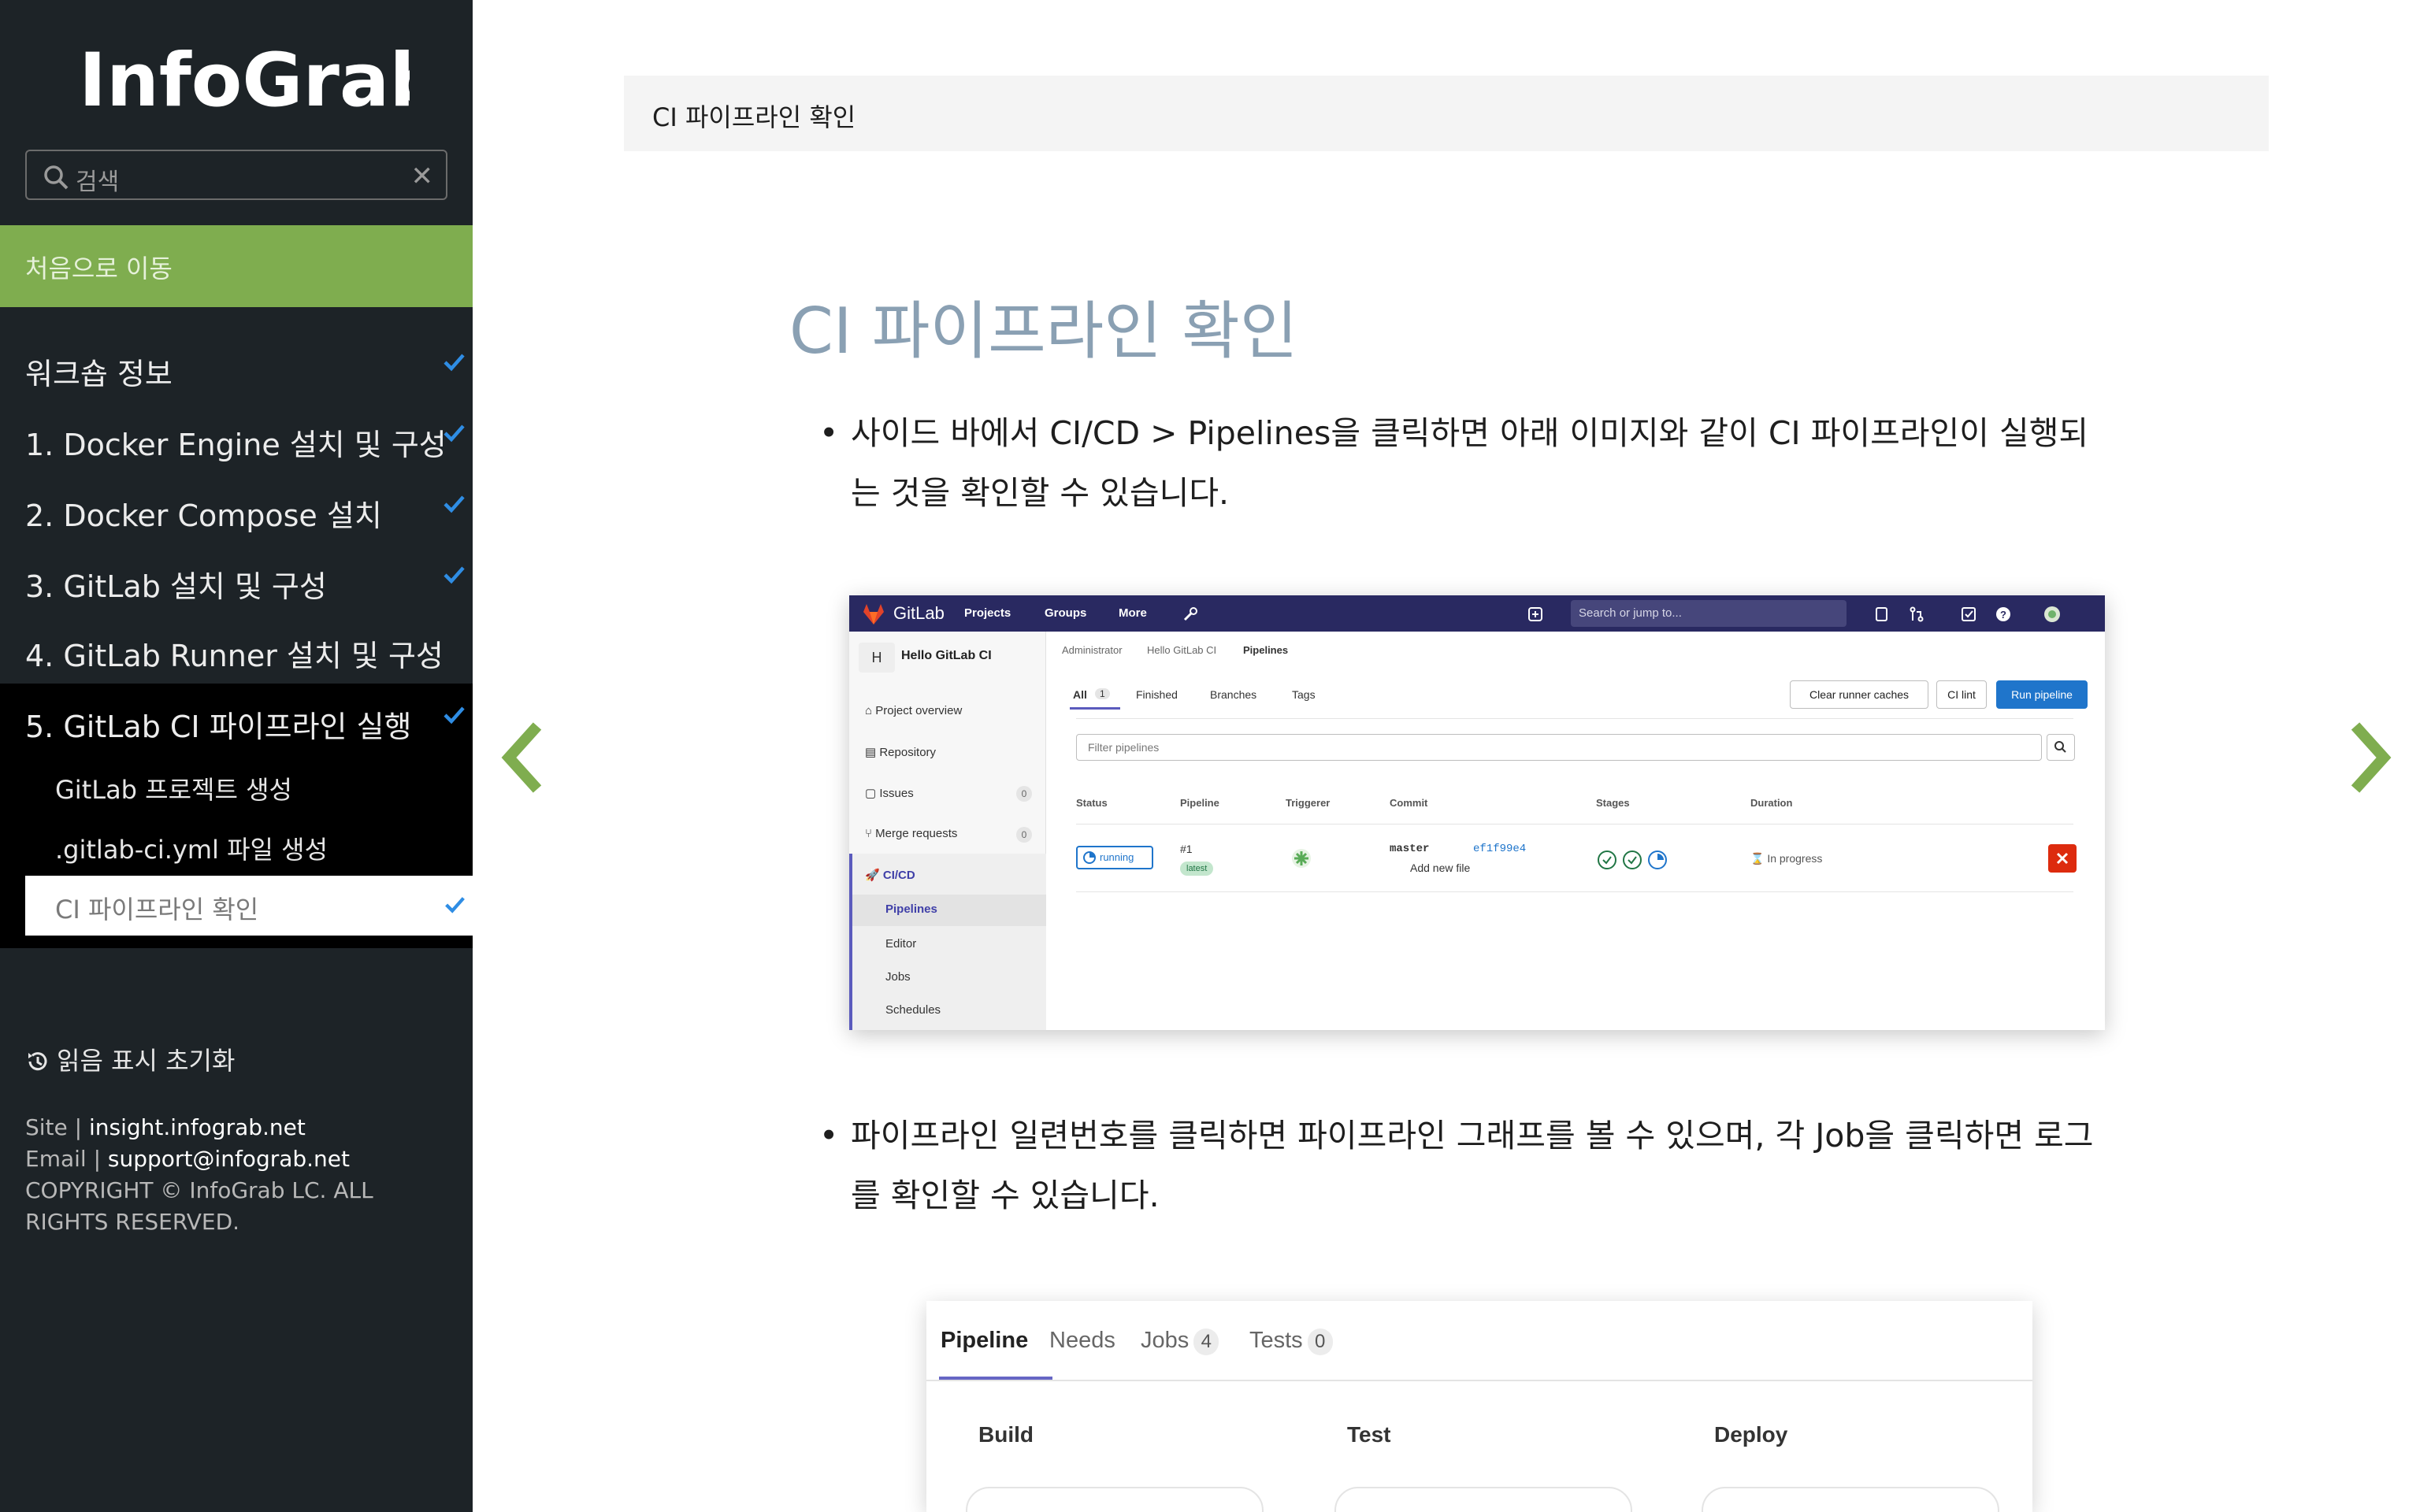 The image size is (2420, 1512). What do you see at coordinates (173, 790) in the screenshot?
I see `sidebar-subitem-label: GitLab 프로젝트 생성` at bounding box center [173, 790].